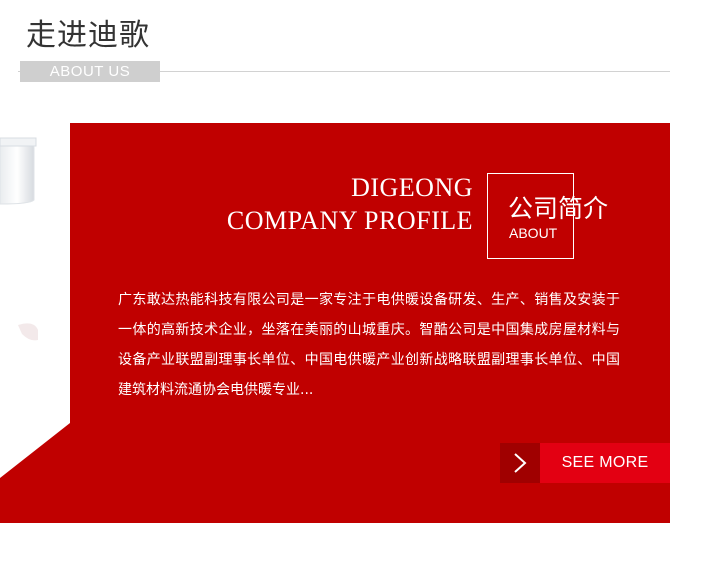 The image size is (716, 563). What do you see at coordinates (88, 35) in the screenshot?
I see `section-title: 走进迪歌` at bounding box center [88, 35].